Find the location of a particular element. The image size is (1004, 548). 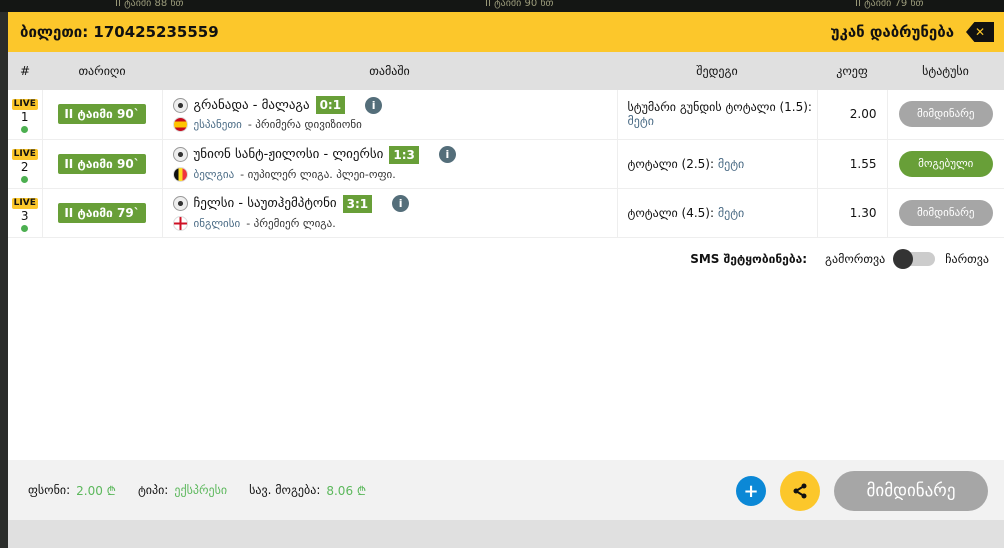

bg-live-label: II ტაიმი 79 წთ is located at coordinates (889, 4).